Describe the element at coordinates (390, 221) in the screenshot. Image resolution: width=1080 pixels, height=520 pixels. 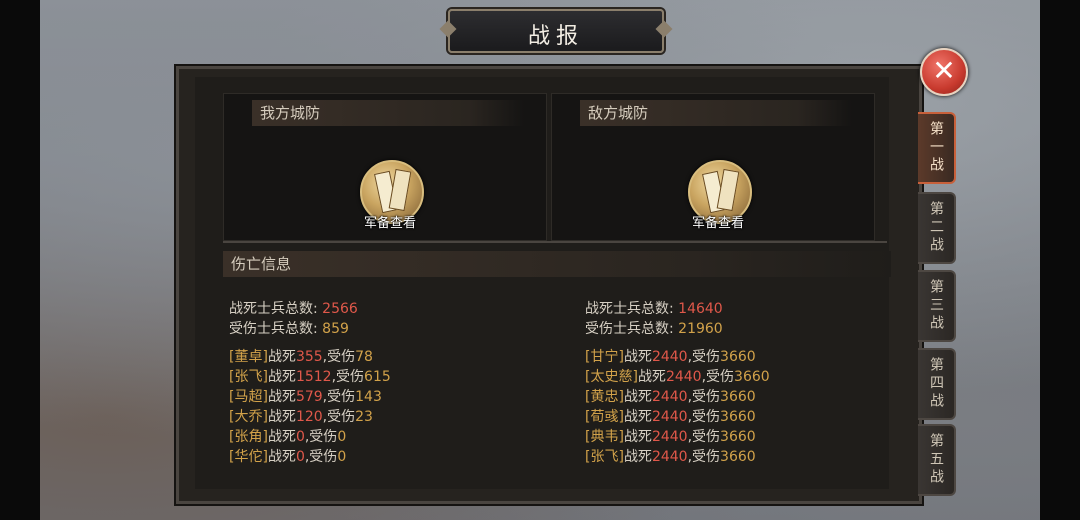
I see `our-equipment-view-label: 军备查看` at that location.